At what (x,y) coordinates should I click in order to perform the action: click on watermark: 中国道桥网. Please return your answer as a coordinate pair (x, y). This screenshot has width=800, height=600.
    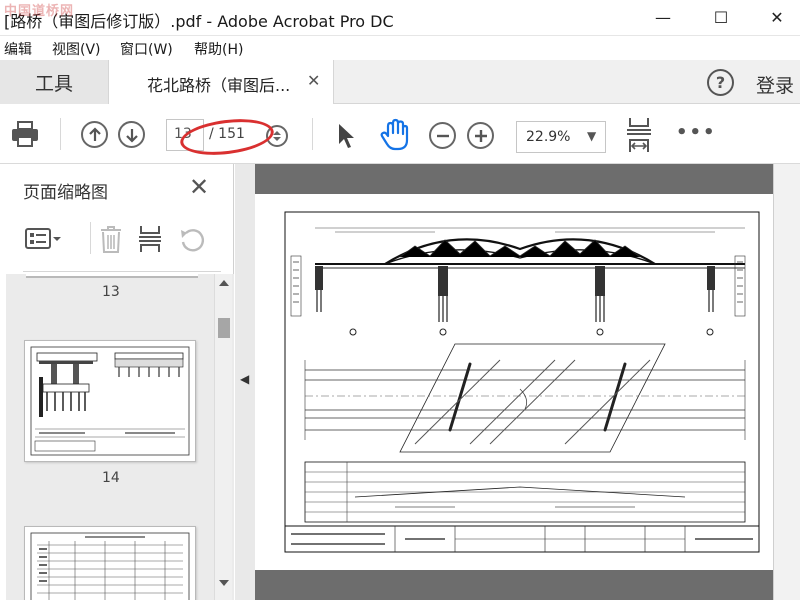
    Looking at the image, I should click on (39, 11).